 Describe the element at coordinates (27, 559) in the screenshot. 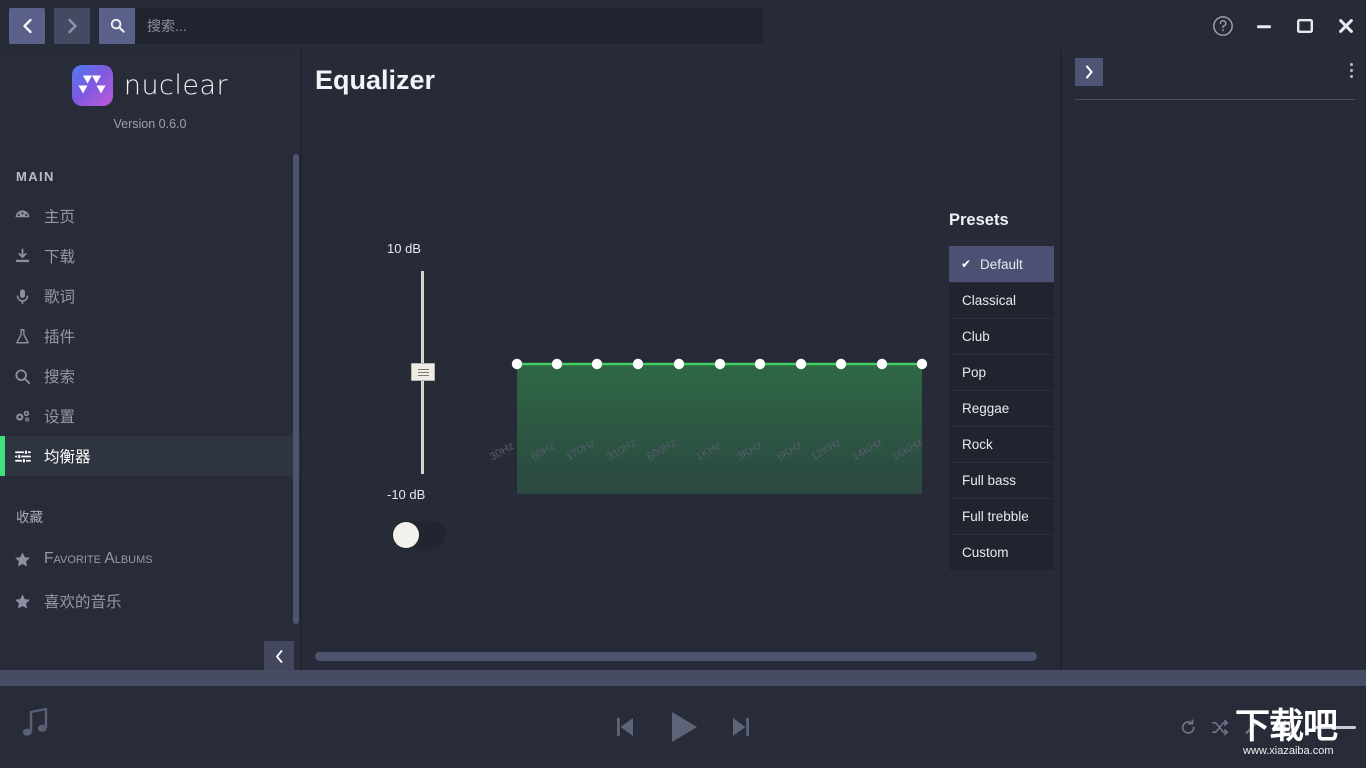

I see `star-icon` at that location.